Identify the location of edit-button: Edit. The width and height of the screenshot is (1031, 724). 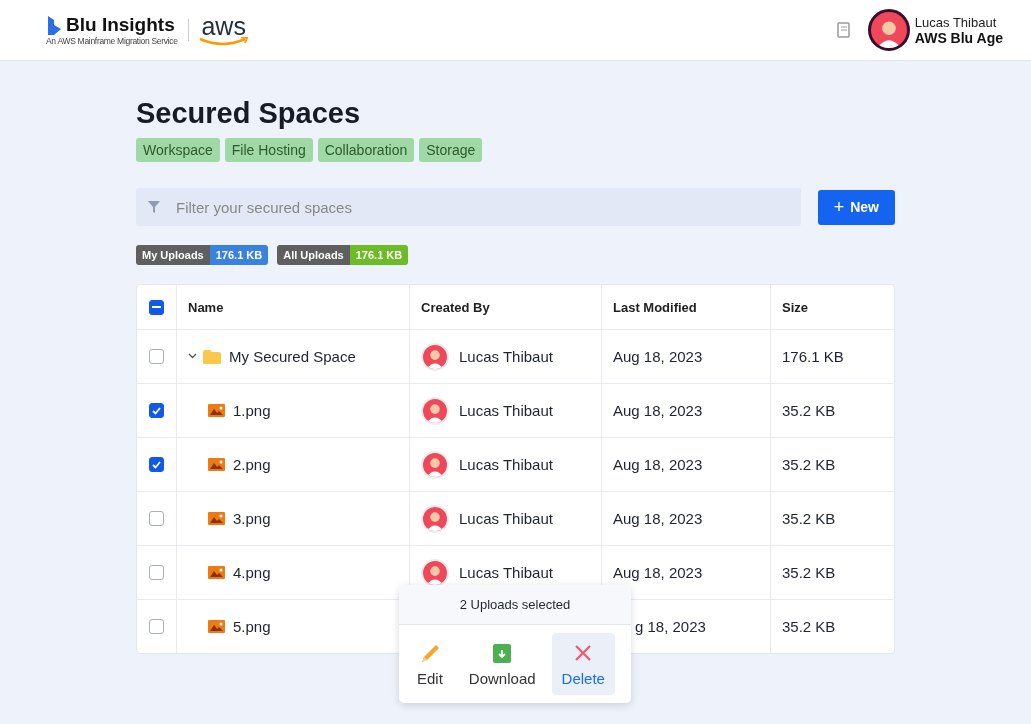
(430, 664).